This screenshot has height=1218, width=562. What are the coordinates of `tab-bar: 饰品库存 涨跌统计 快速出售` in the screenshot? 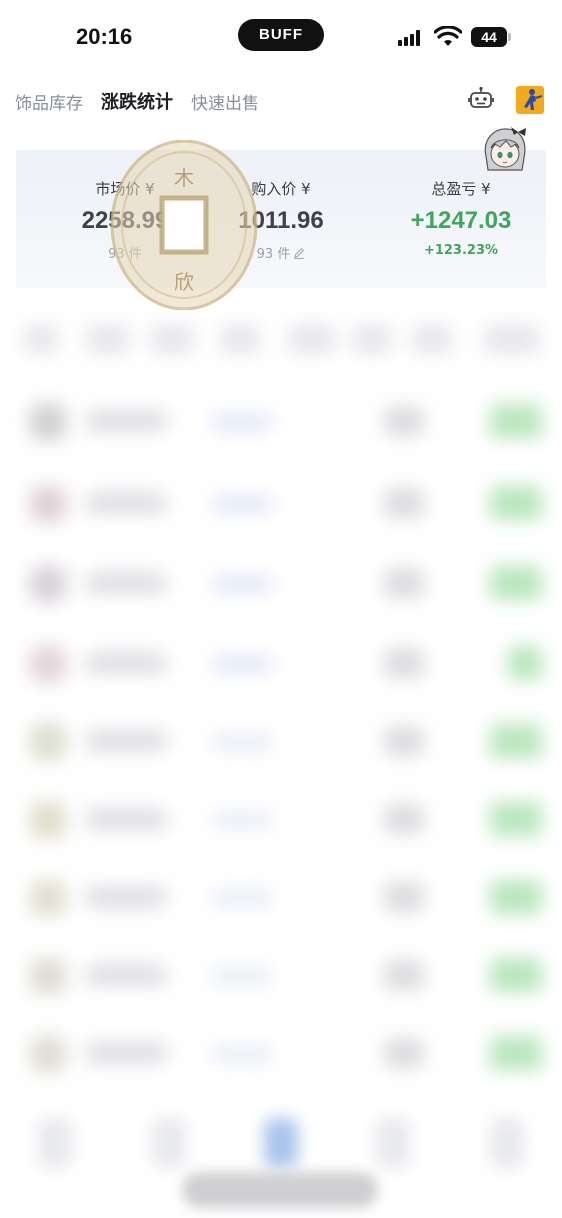 It's located at (146, 101).